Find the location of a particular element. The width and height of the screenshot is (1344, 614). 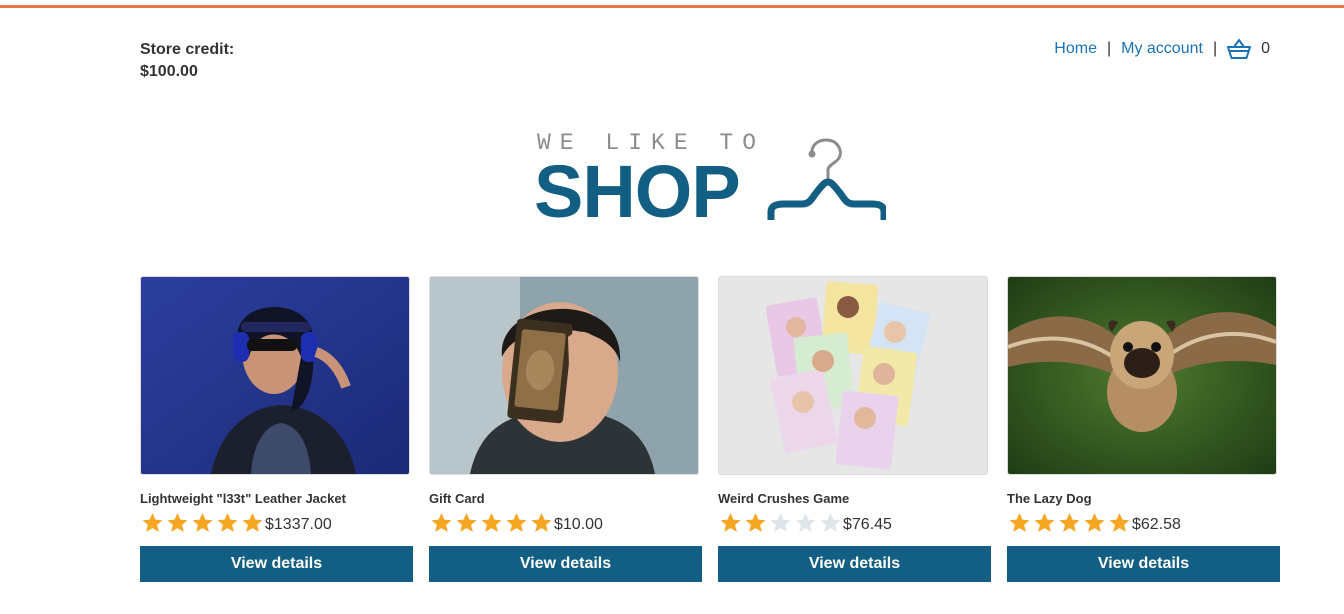

top-nav: Home | My account | 0 is located at coordinates (1162, 49).